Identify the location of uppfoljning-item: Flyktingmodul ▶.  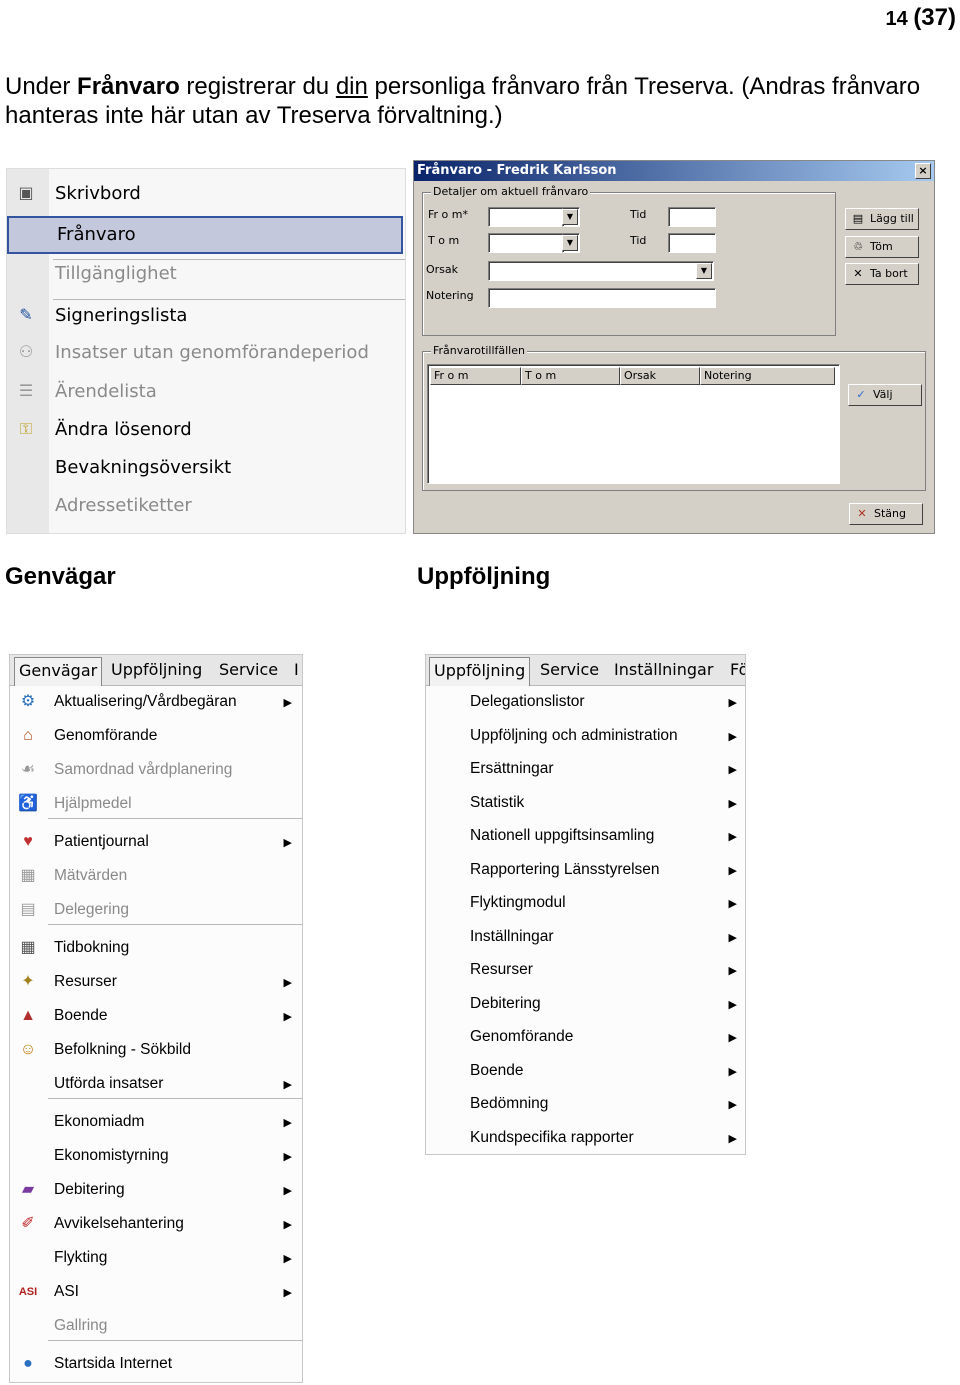
(585, 903).